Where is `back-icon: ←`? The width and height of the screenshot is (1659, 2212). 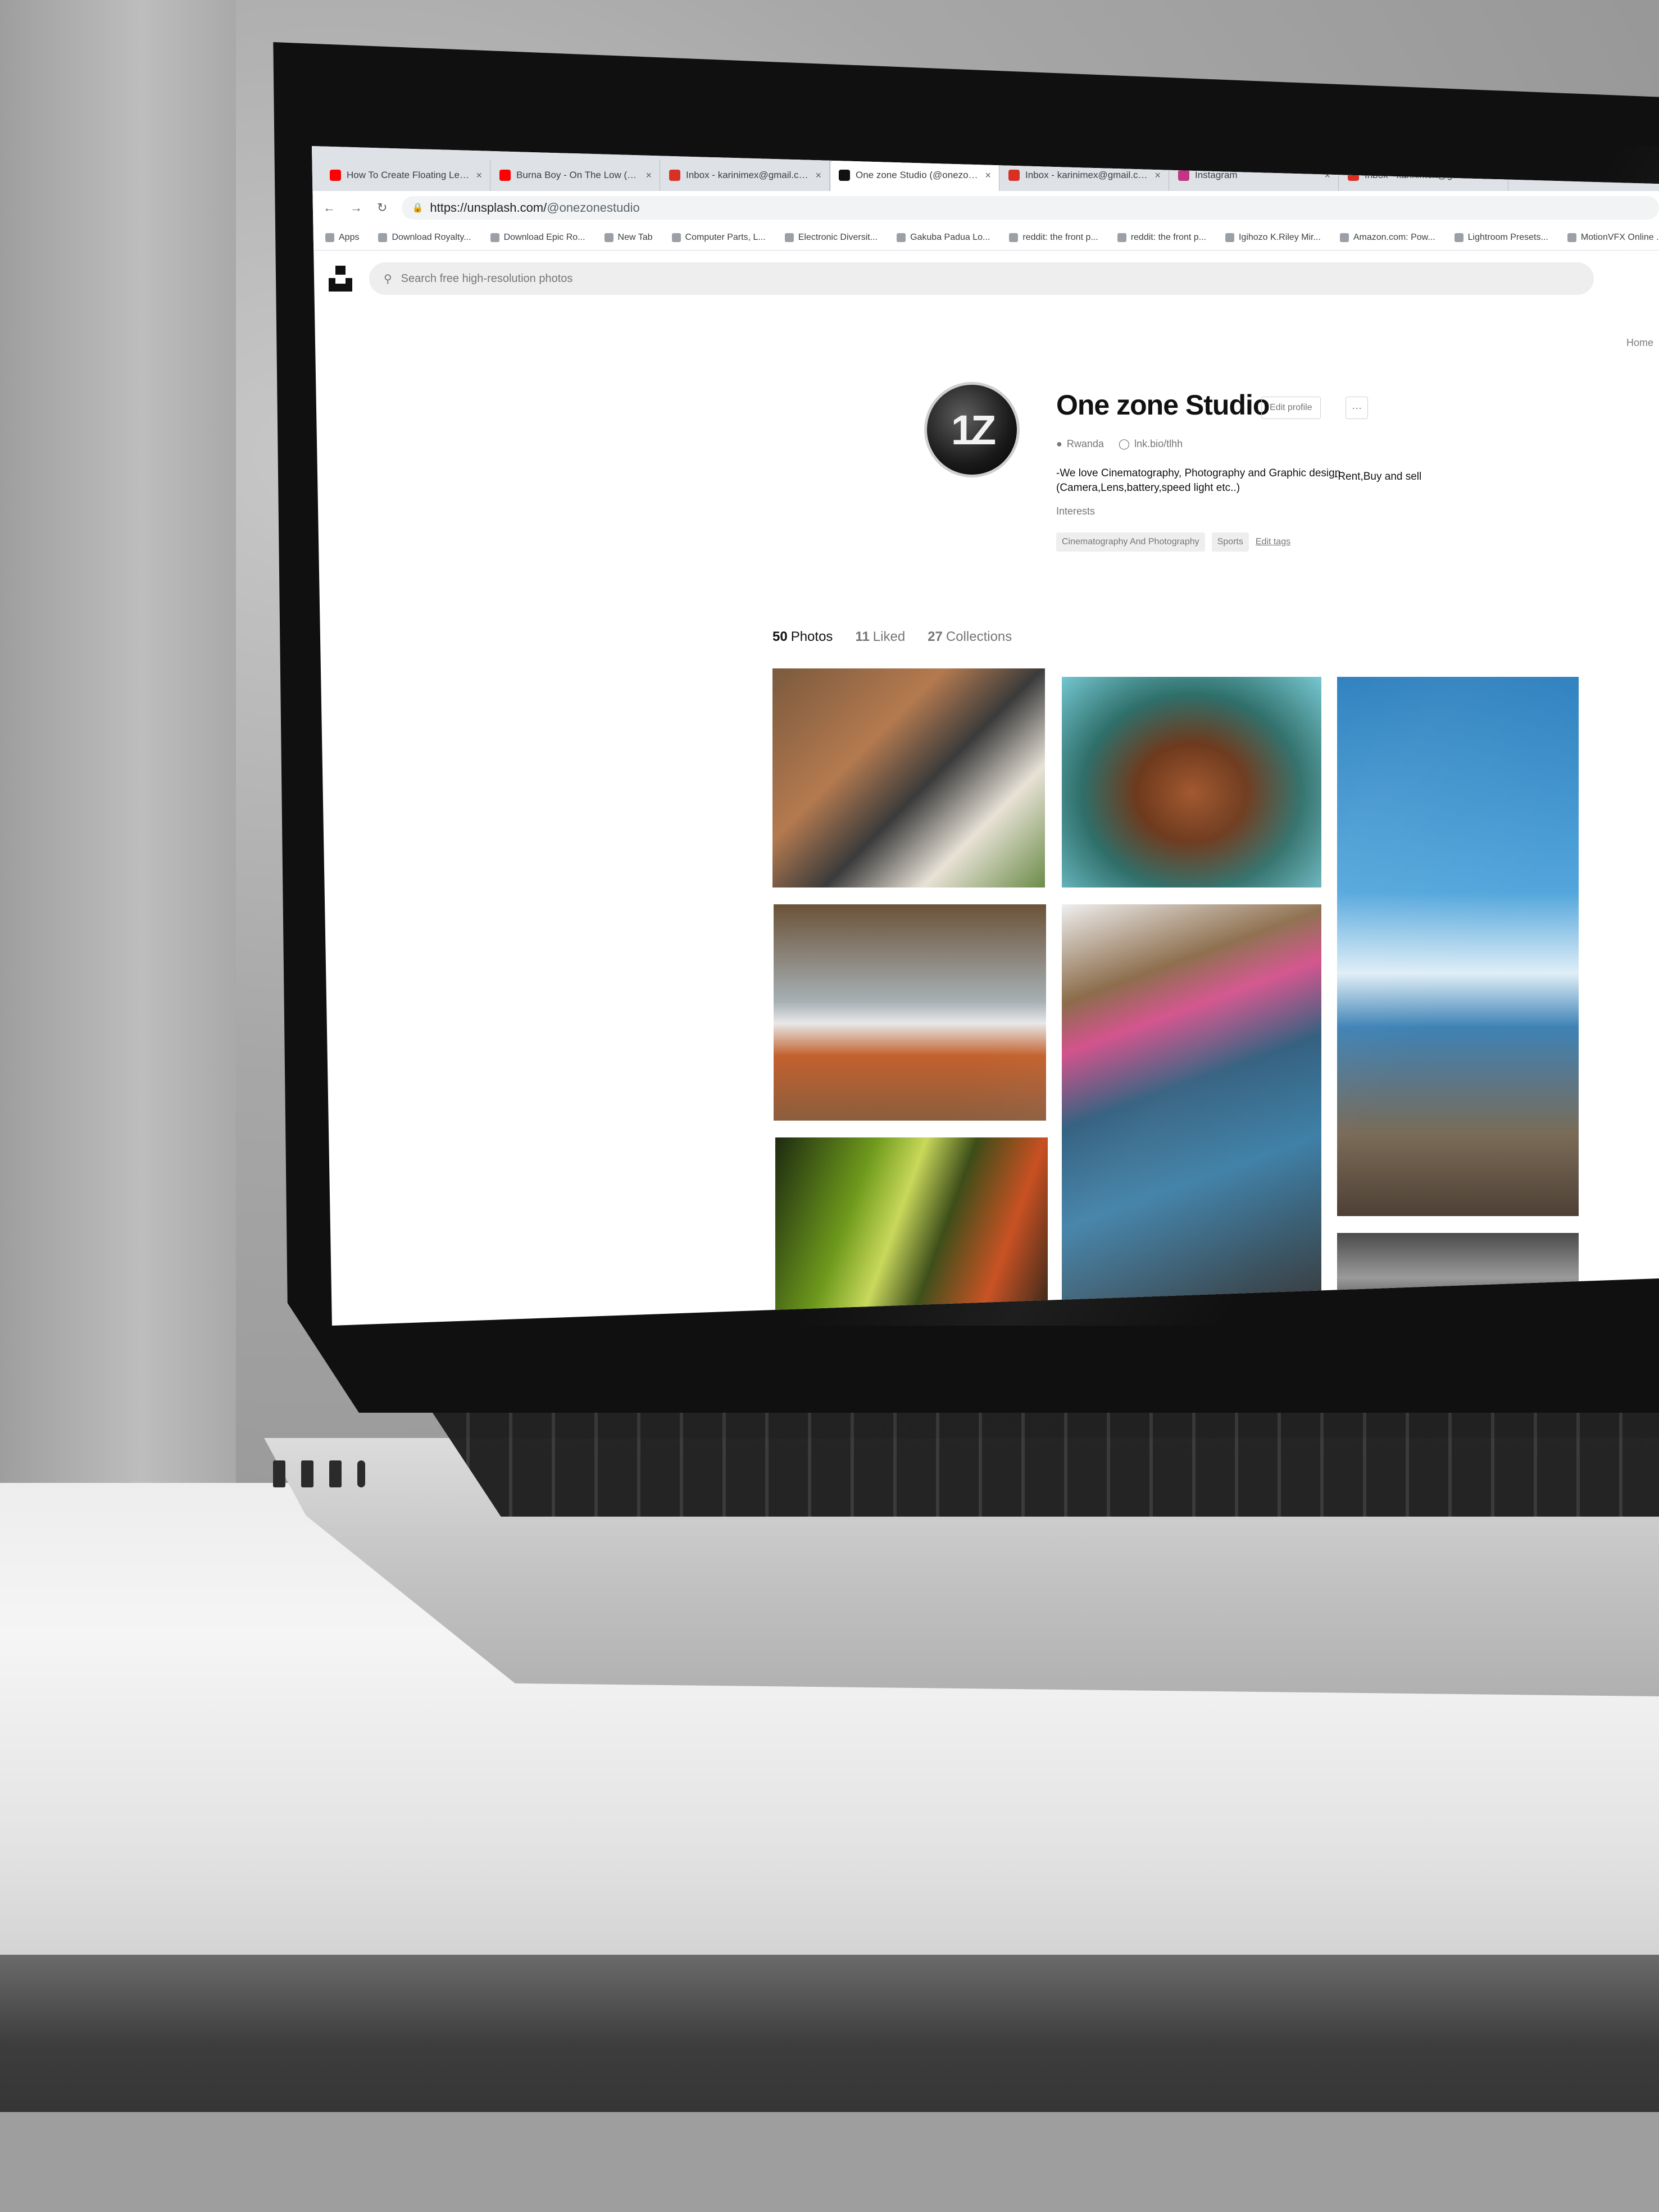
back-icon: ← is located at coordinates (329, 208).